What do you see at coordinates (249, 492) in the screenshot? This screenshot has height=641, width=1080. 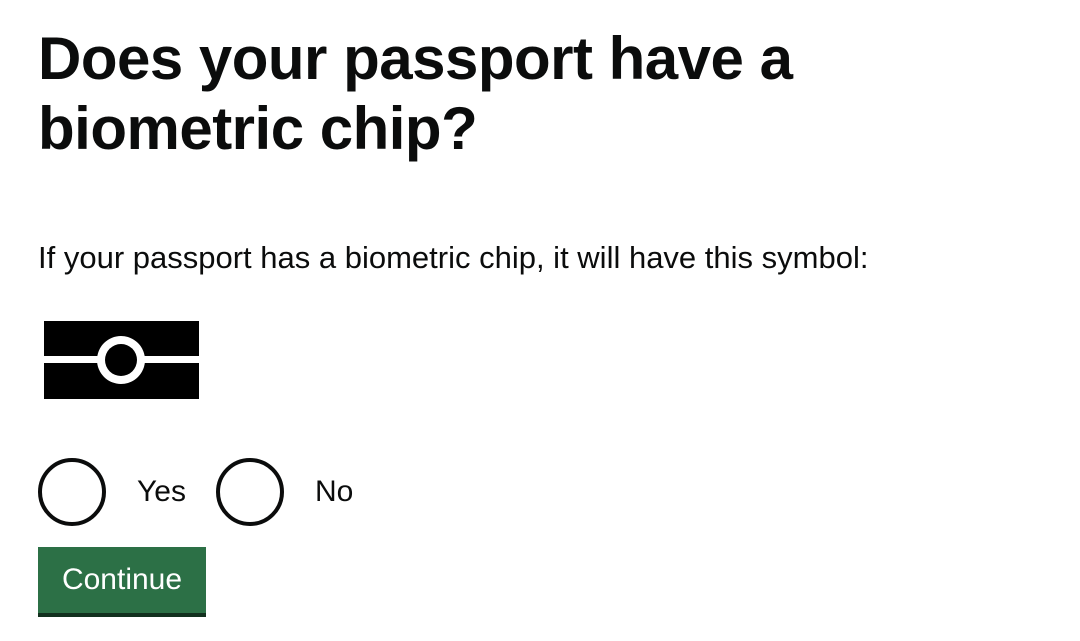 I see `radio-button-no` at bounding box center [249, 492].